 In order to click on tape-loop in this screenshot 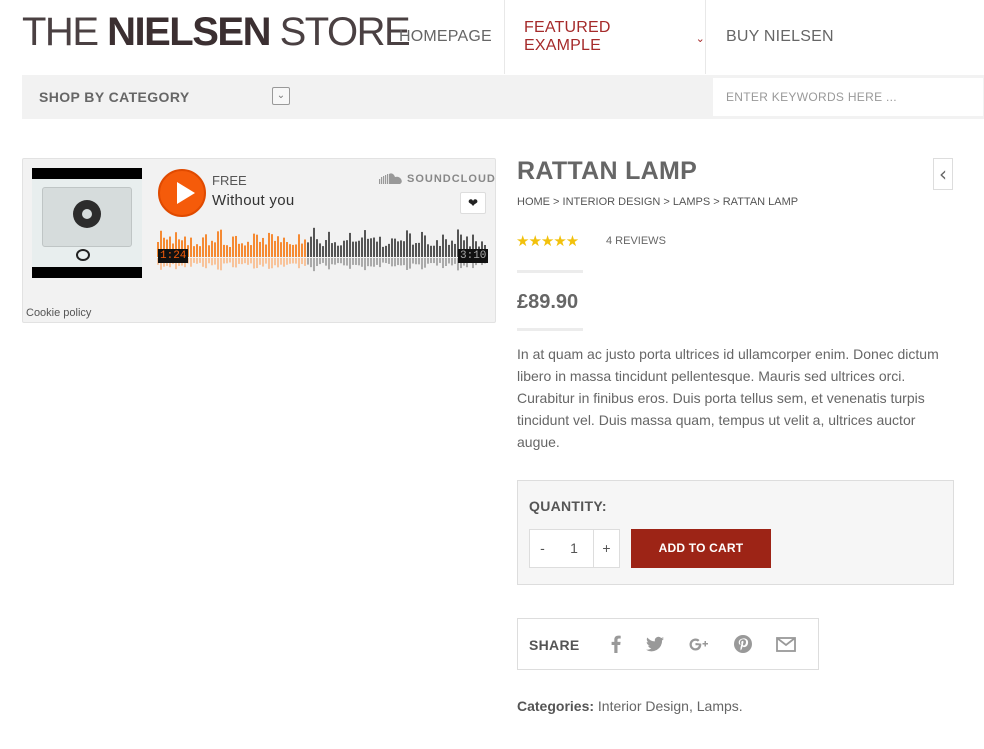, I will do `click(83, 255)`.